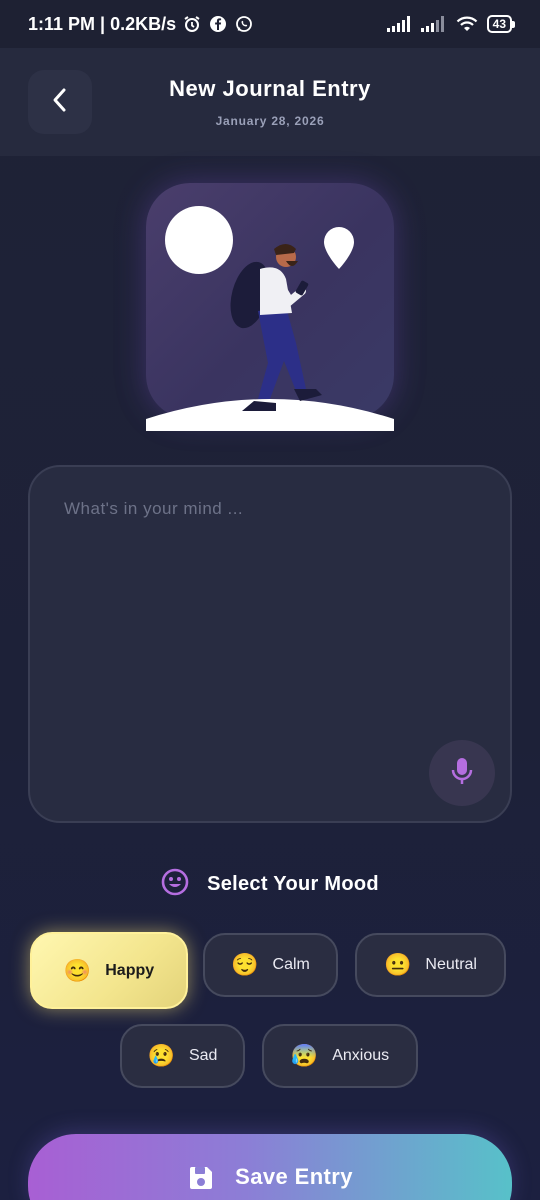 The width and height of the screenshot is (540, 1200). I want to click on microphone-icon, so click(462, 773).